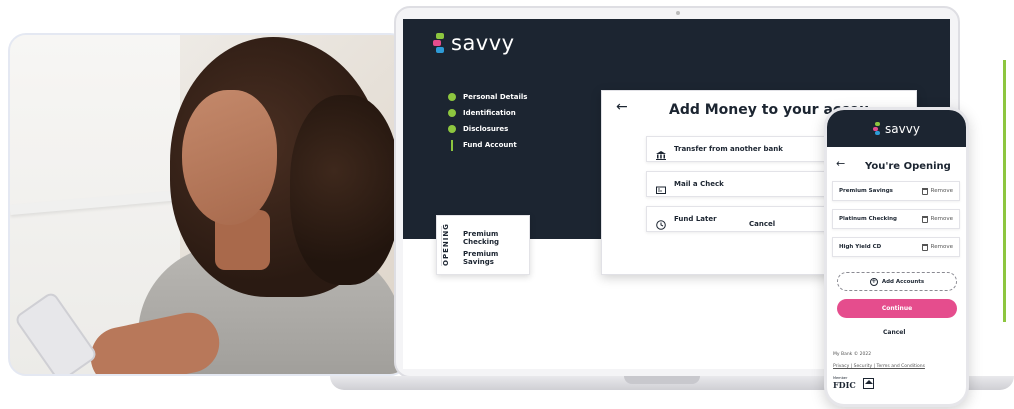 Image resolution: width=1014 pixels, height=409 pixels. What do you see at coordinates (852, 354) in the screenshot?
I see `copyright-text: My Bank © 2022` at bounding box center [852, 354].